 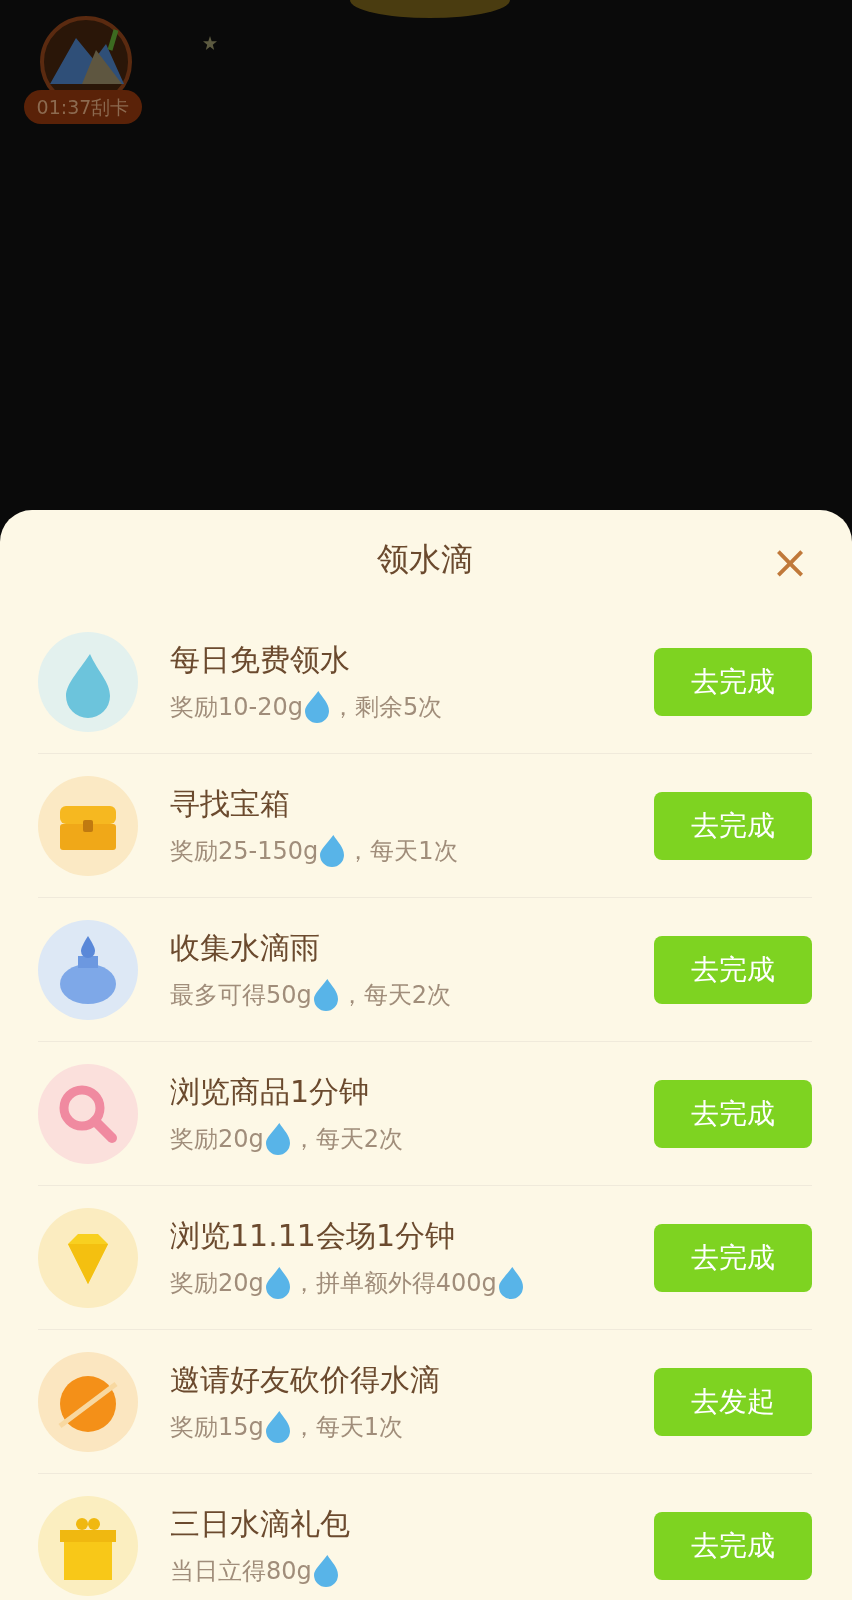 I want to click on task-title: 三日水滴礼包, so click(x=260, y=1524).